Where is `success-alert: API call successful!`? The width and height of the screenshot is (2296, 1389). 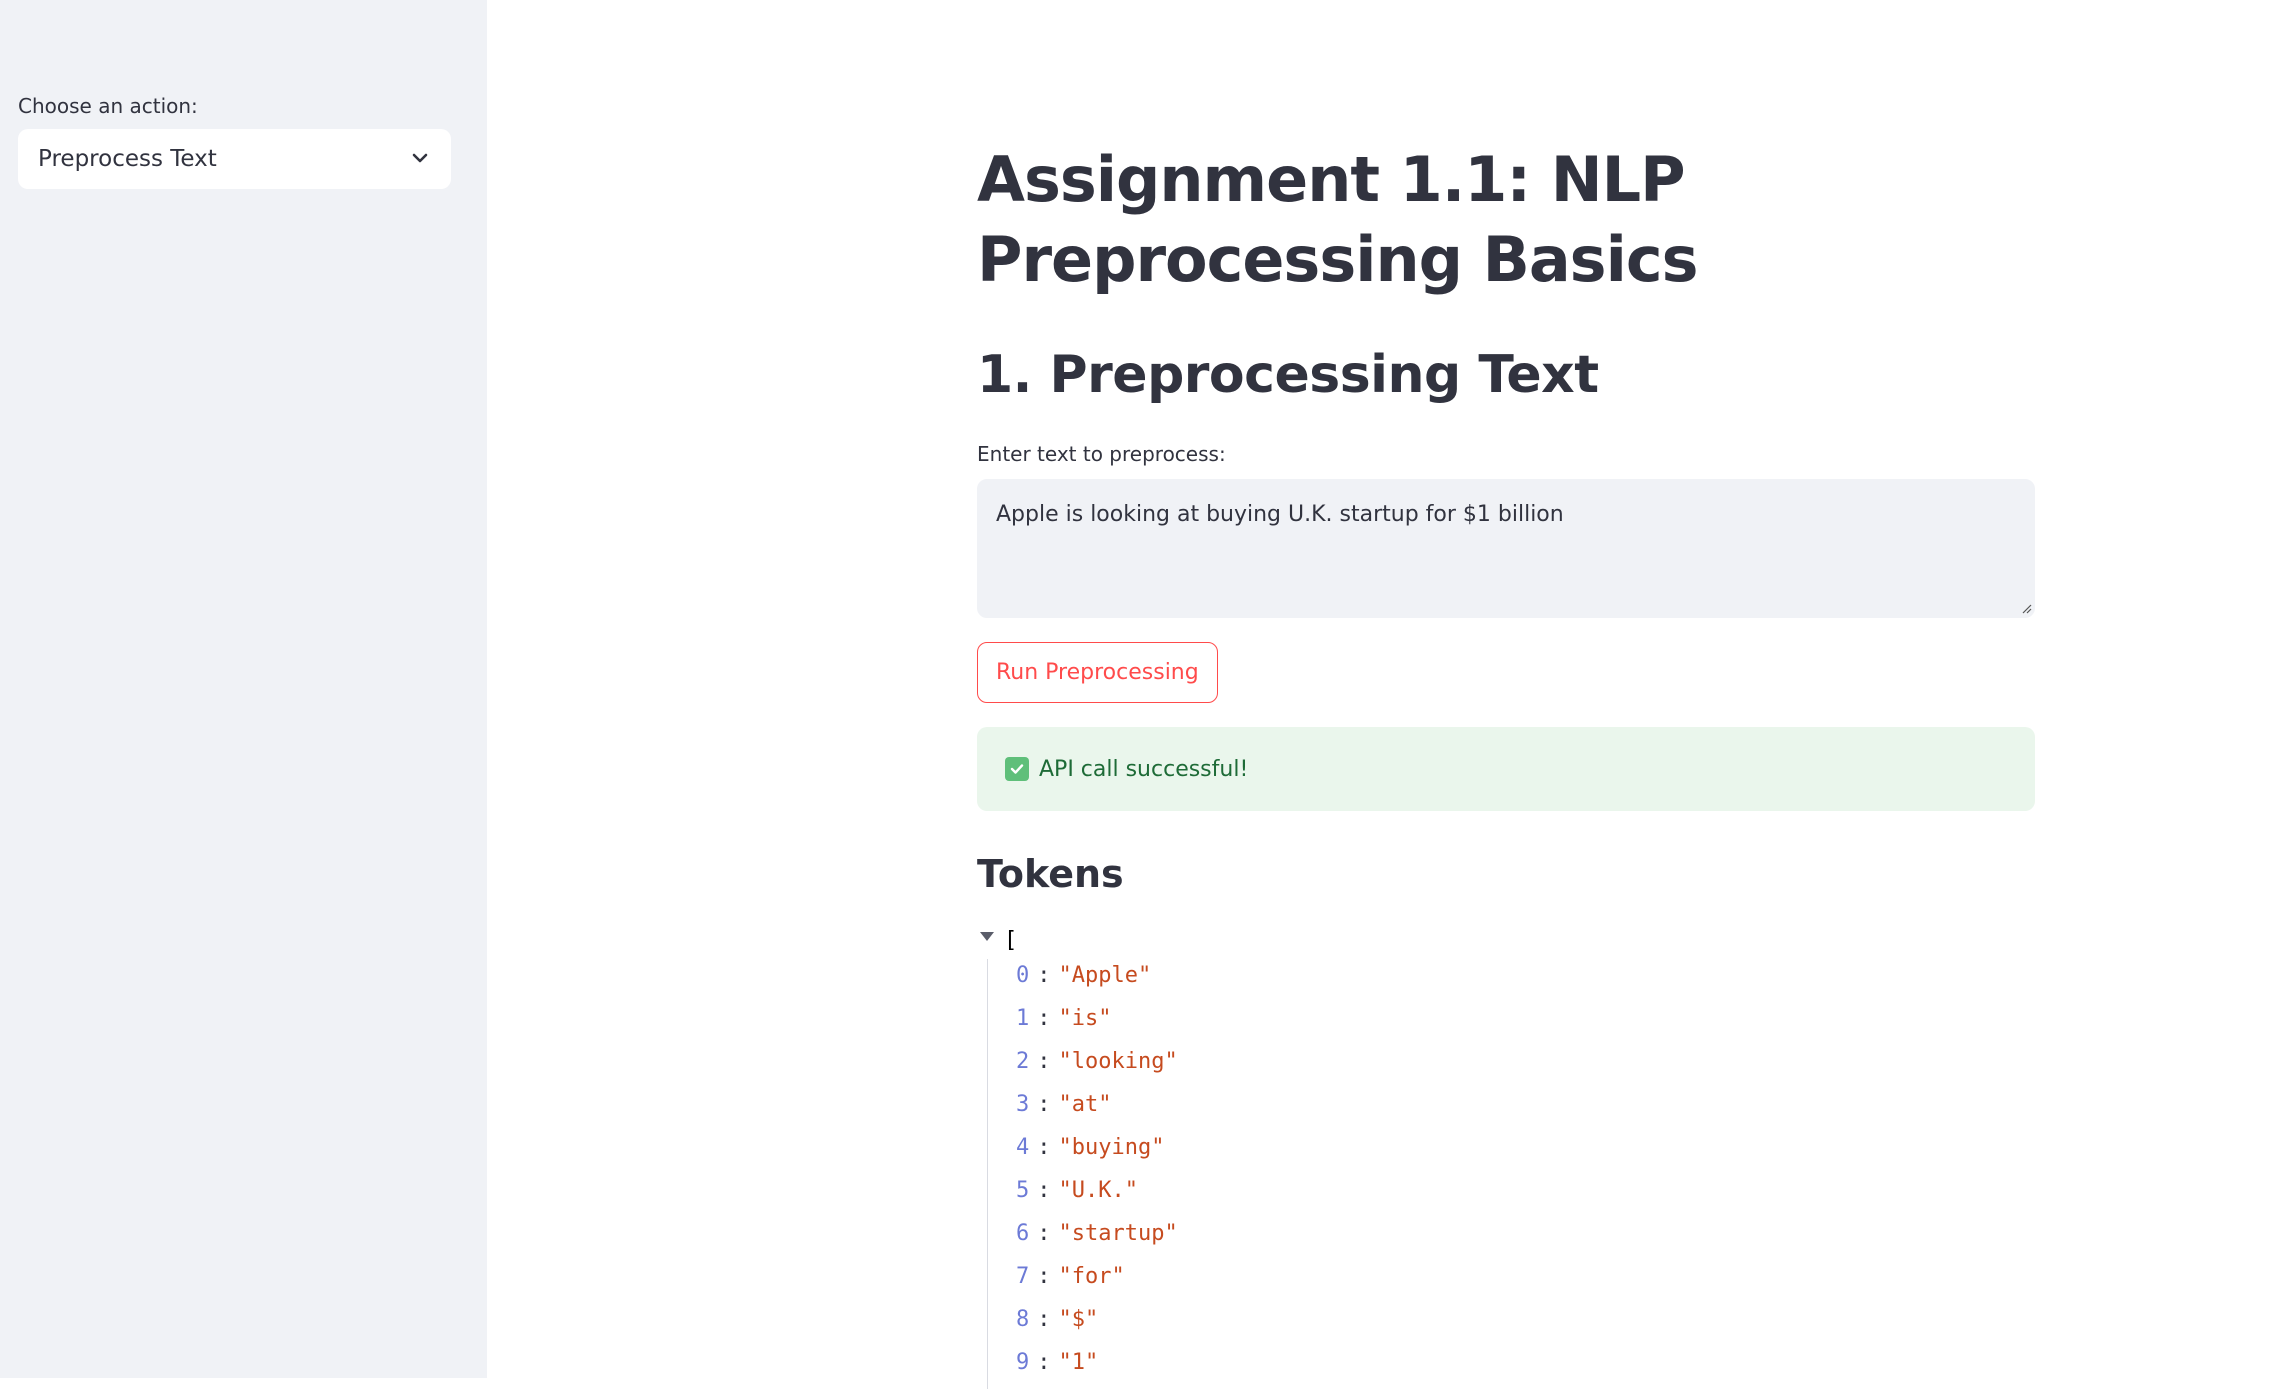
success-alert: API call successful! is located at coordinates (1506, 769).